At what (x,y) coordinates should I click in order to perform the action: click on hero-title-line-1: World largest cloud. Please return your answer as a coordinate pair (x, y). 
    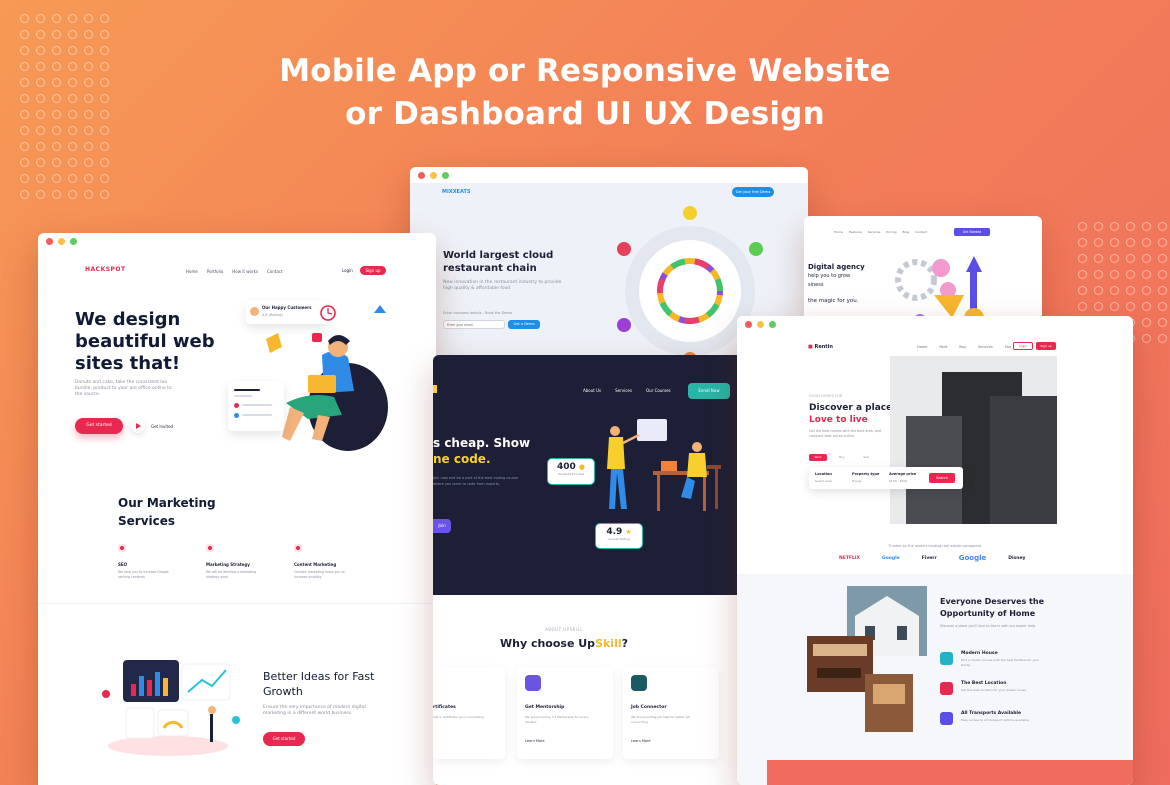
    Looking at the image, I should click on (498, 255).